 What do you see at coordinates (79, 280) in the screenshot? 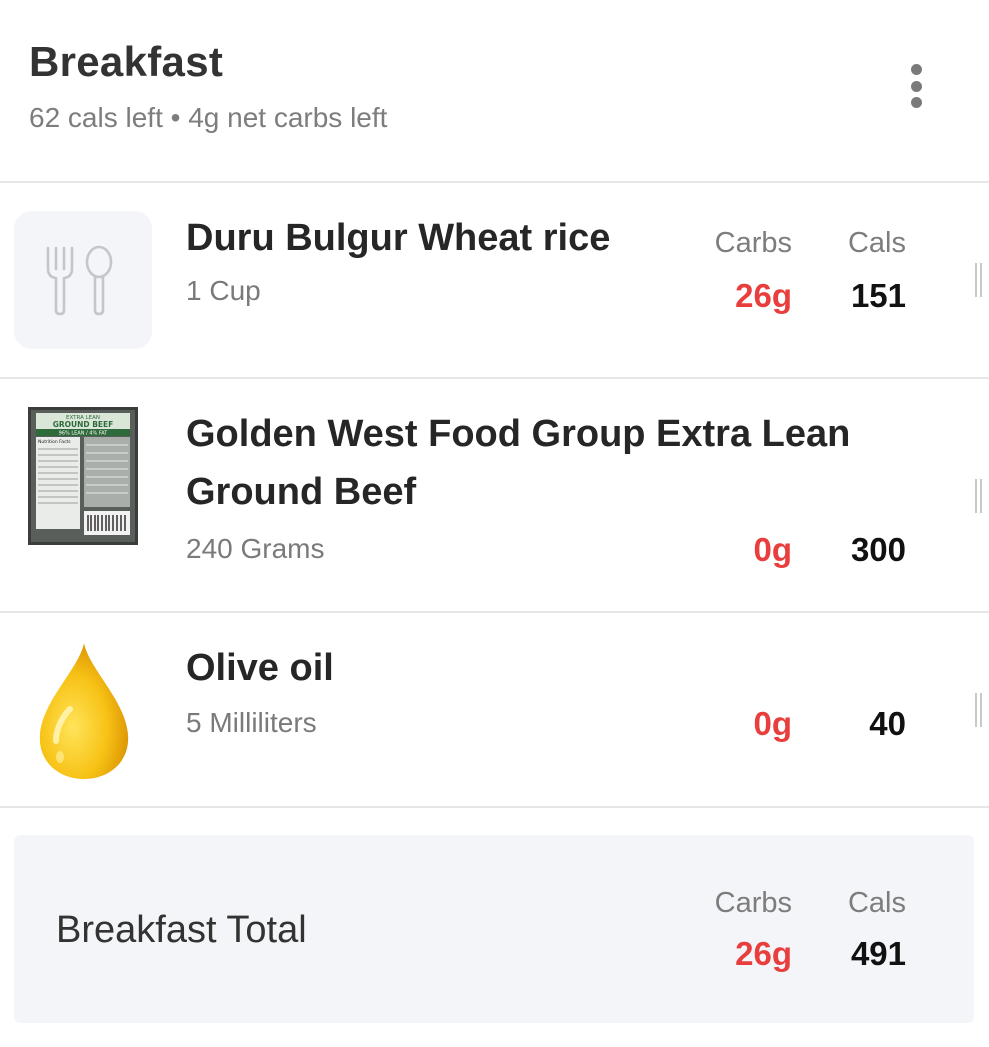
I see `fork-spoon-icon` at bounding box center [79, 280].